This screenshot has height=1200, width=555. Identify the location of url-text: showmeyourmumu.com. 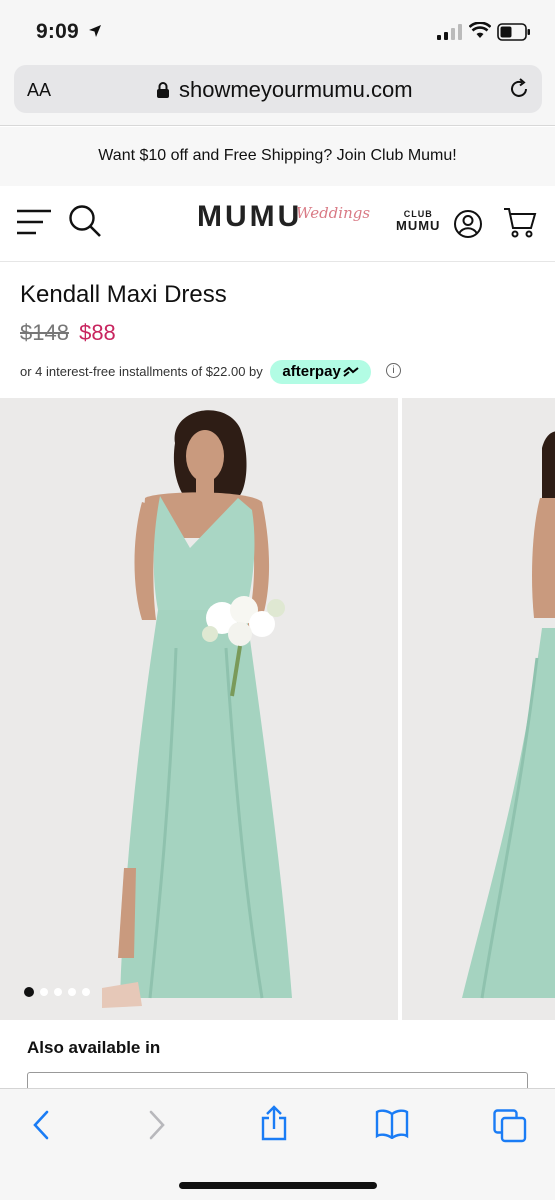
(296, 90).